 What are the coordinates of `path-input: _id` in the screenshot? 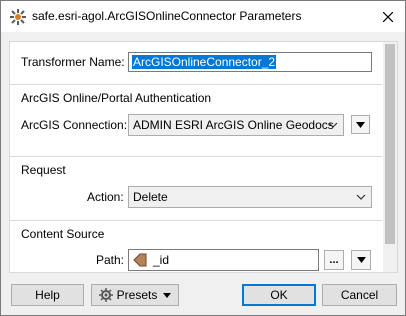 It's located at (223, 260).